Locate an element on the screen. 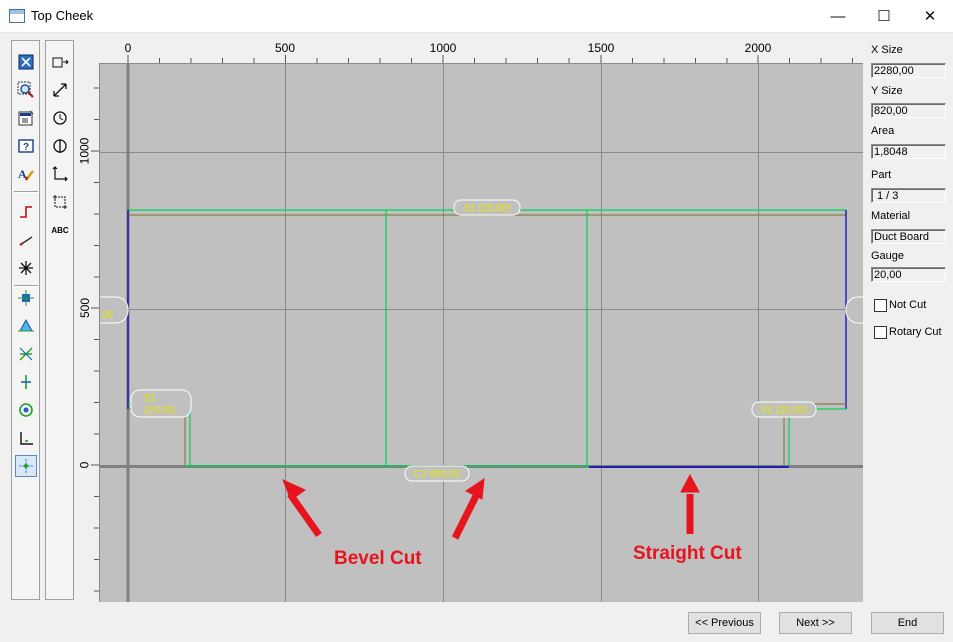  material-field: Duct Board is located at coordinates (908, 236).